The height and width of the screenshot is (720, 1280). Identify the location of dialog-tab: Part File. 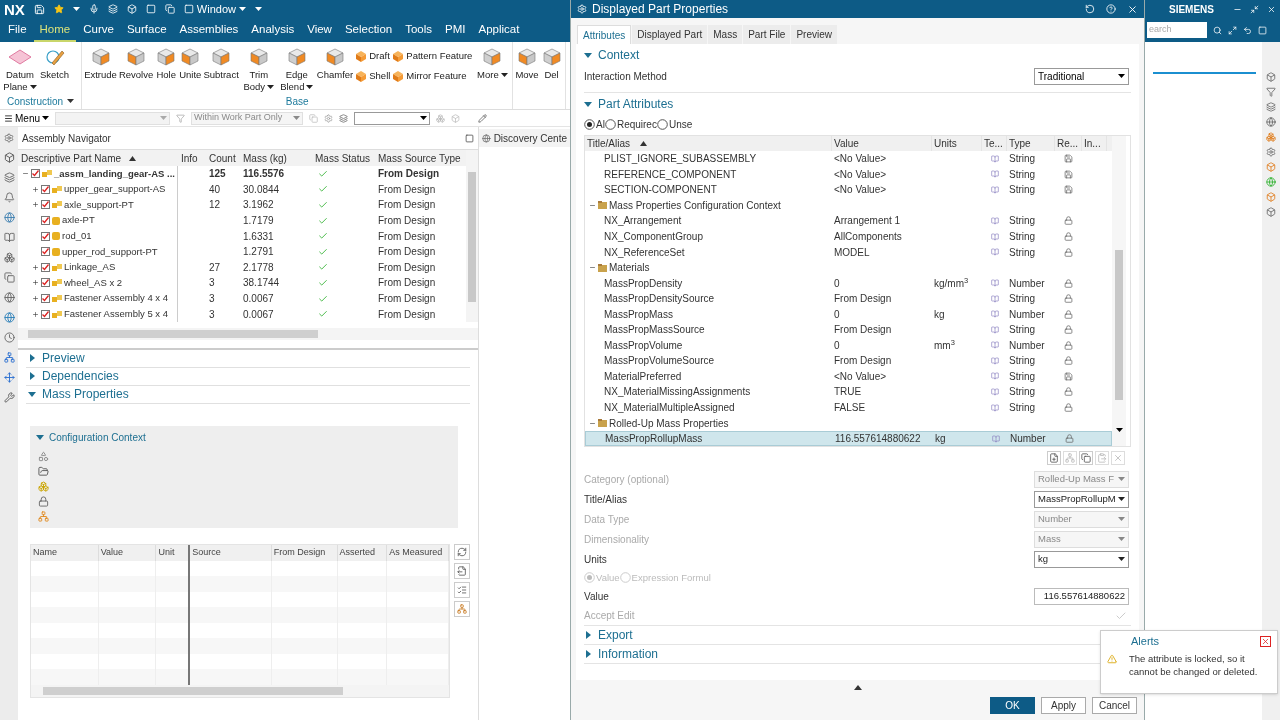
(767, 34).